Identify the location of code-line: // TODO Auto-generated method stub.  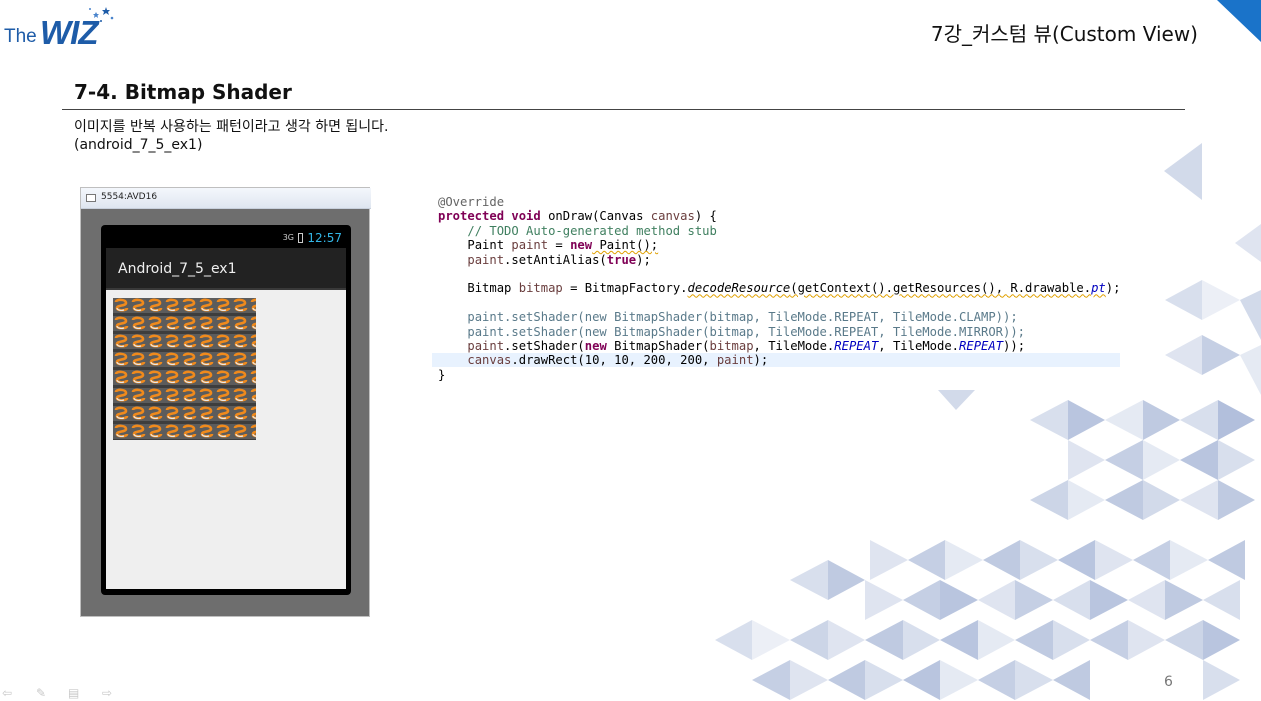
(592, 230).